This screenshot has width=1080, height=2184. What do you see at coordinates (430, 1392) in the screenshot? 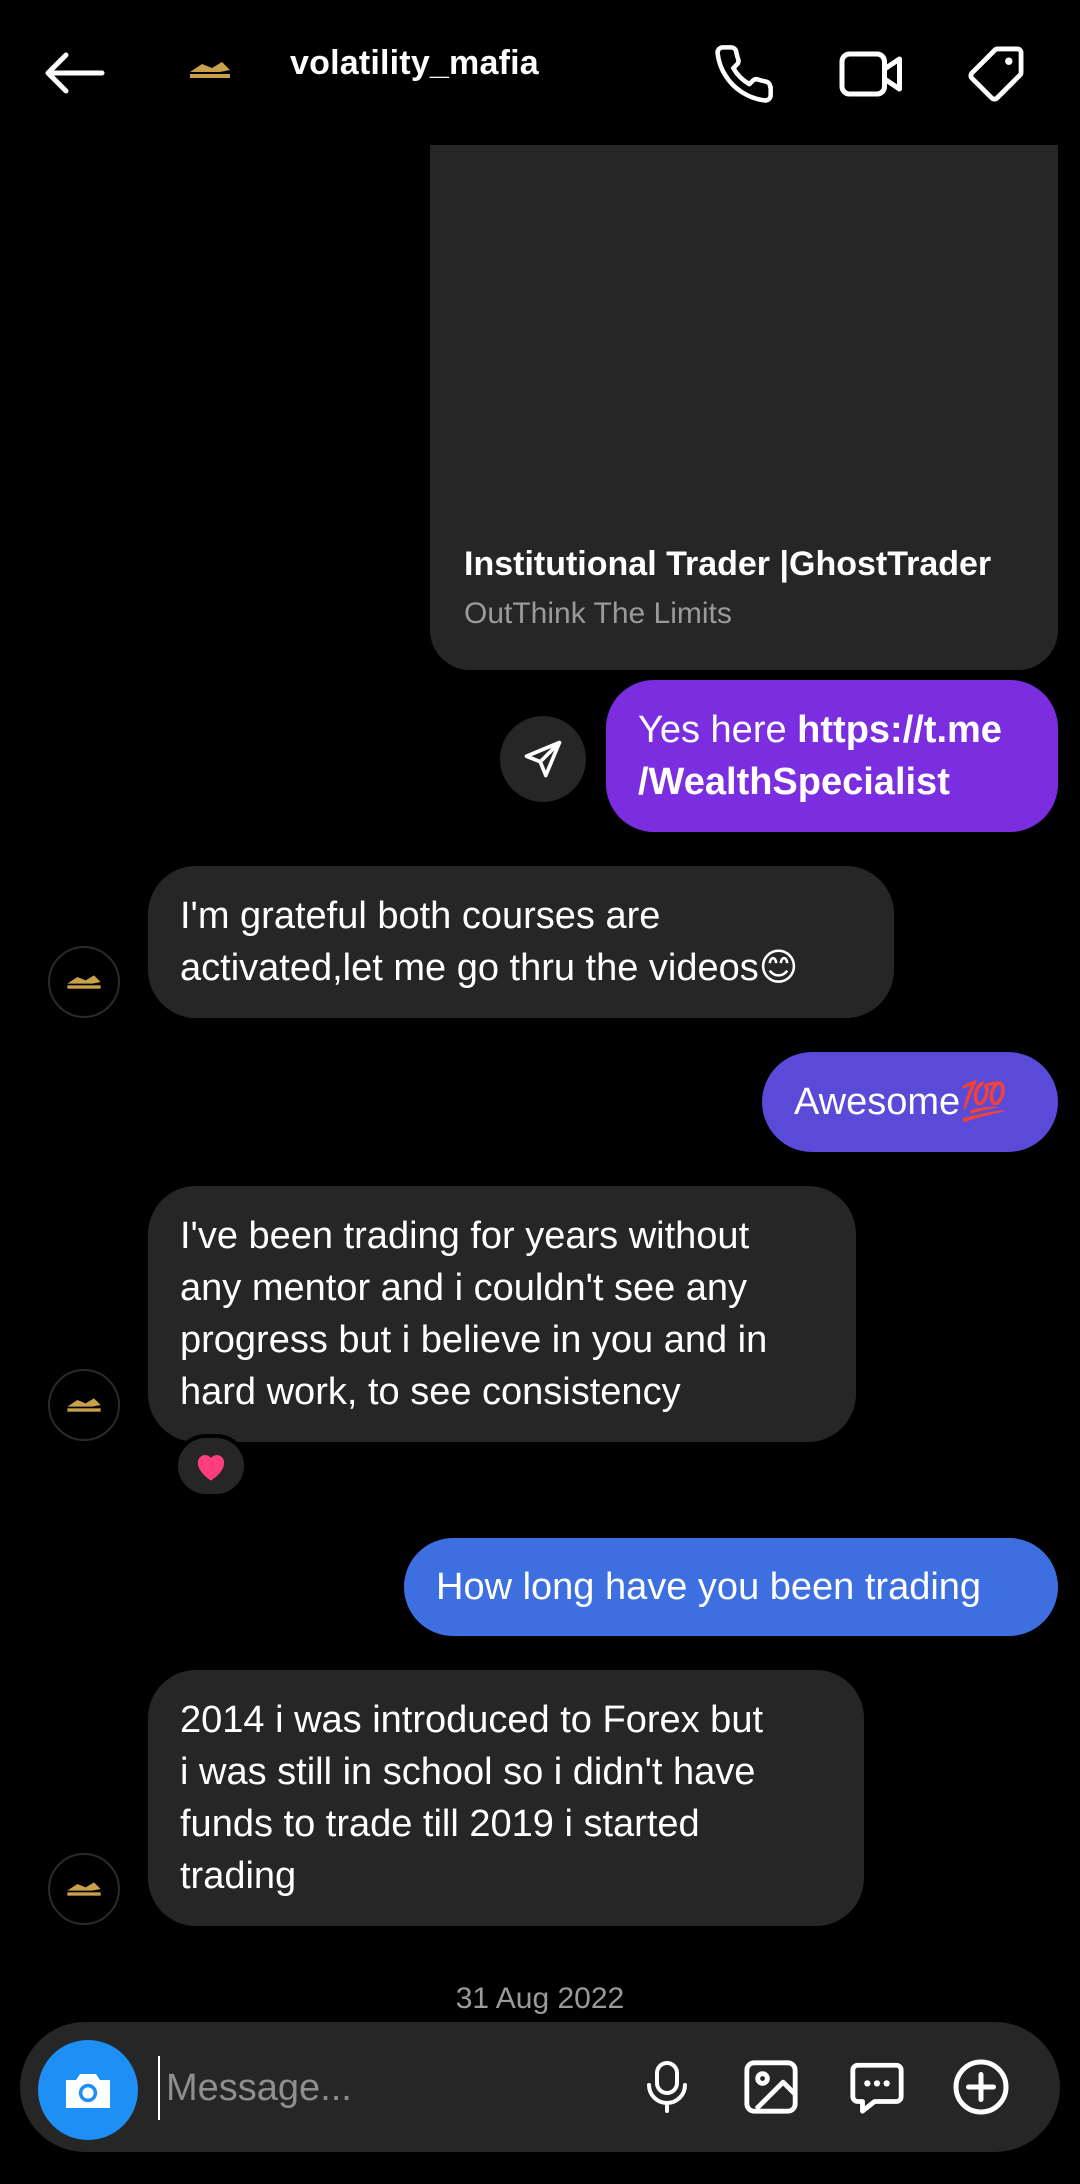
I see `message-text: hard work, to see consistency` at bounding box center [430, 1392].